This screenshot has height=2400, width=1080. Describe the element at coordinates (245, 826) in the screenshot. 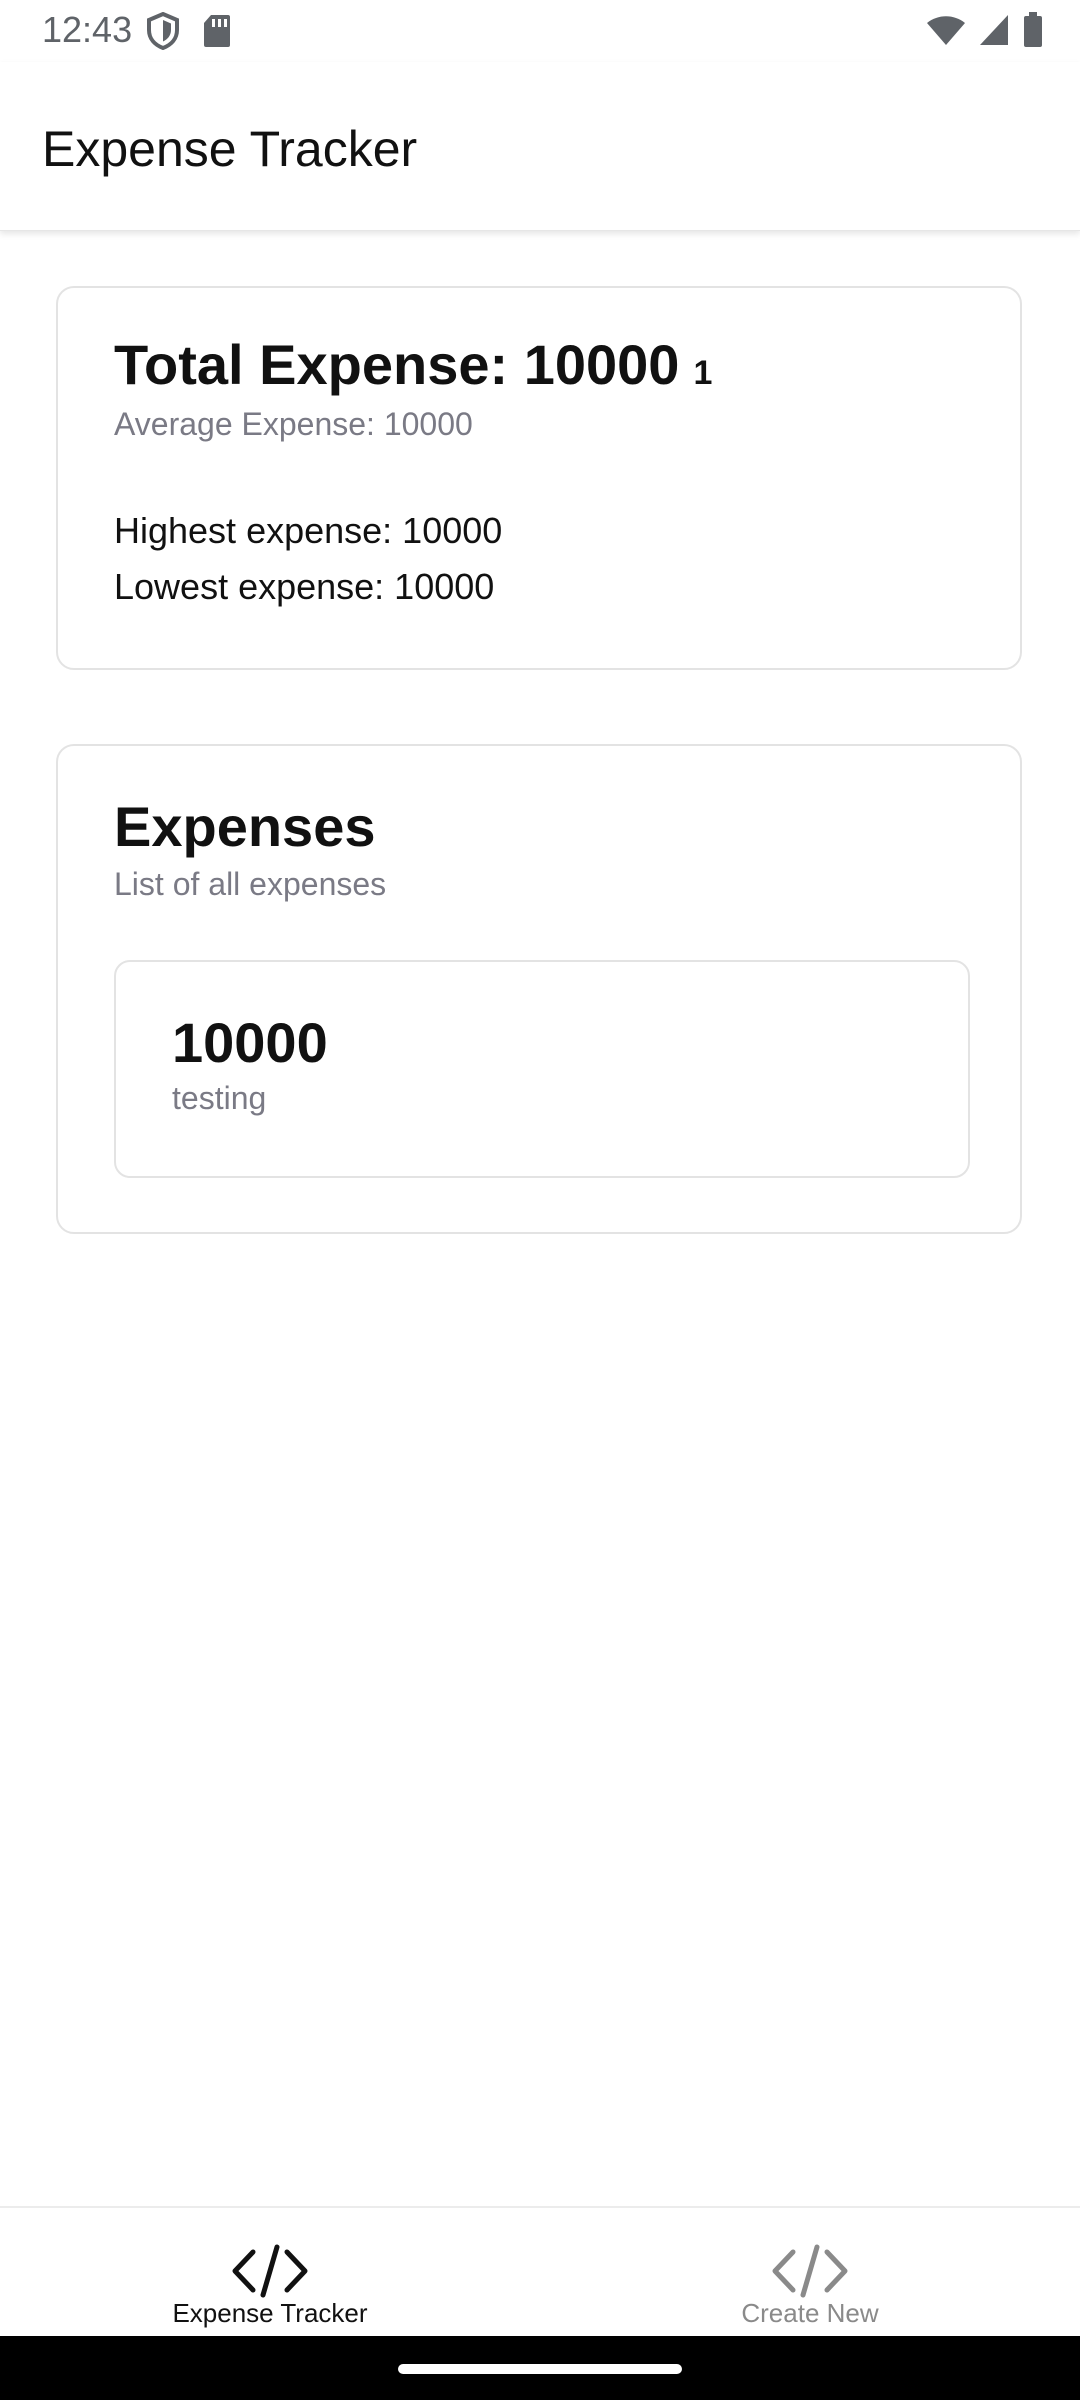

I see `expenses-title: Expenses` at that location.